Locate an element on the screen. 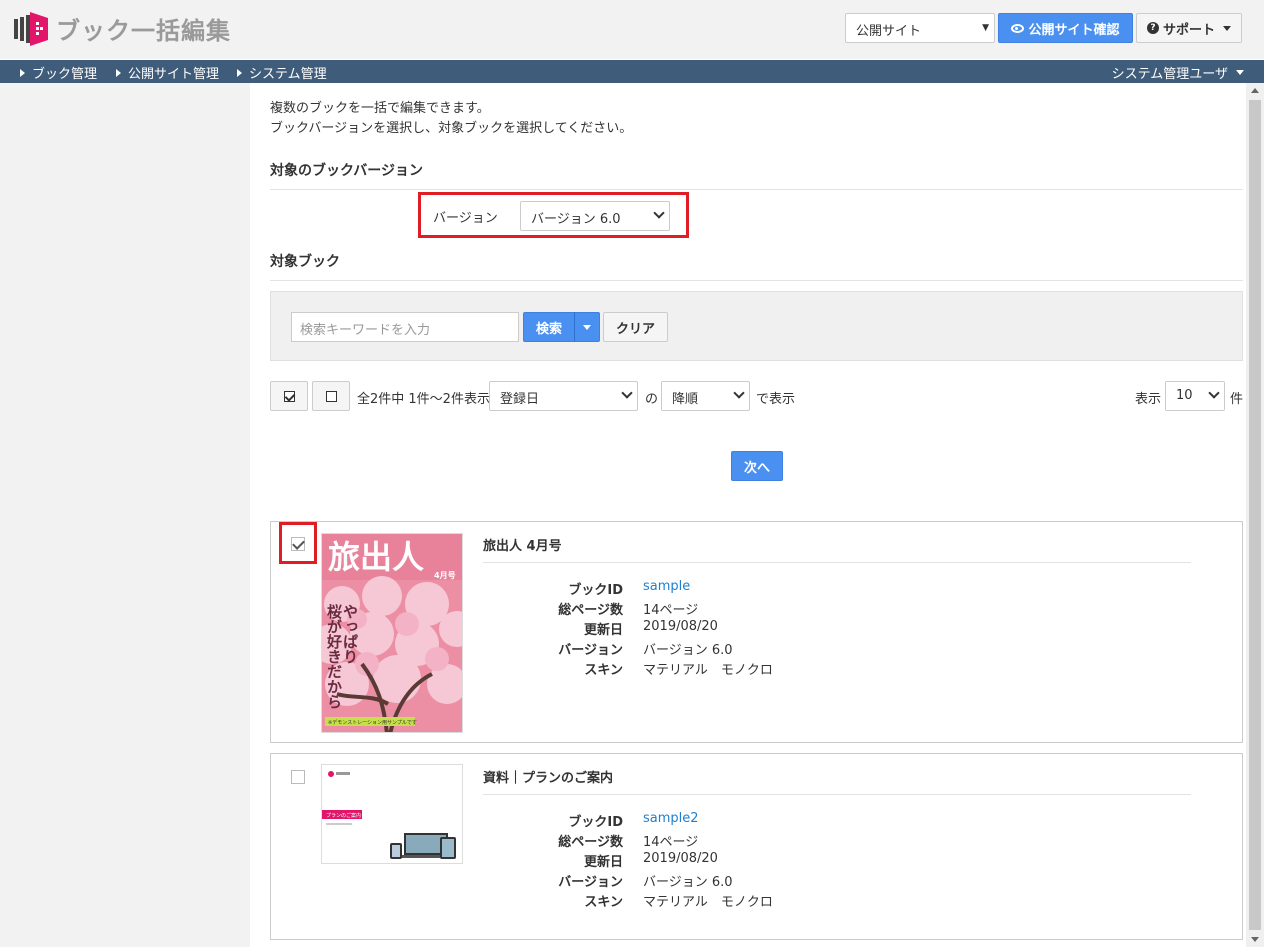  intro-line-2: ブックバージョンを選択し、対象ブックを選択してください。 is located at coordinates (451, 128).